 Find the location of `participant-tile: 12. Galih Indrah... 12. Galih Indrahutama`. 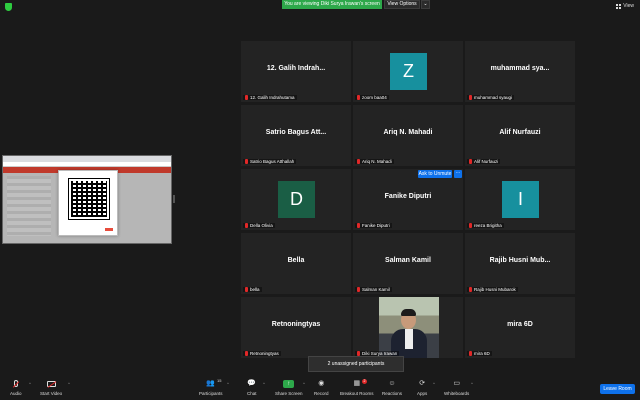

participant-tile: 12. Galih Indrah... 12. Galih Indrahutama is located at coordinates (296, 71).